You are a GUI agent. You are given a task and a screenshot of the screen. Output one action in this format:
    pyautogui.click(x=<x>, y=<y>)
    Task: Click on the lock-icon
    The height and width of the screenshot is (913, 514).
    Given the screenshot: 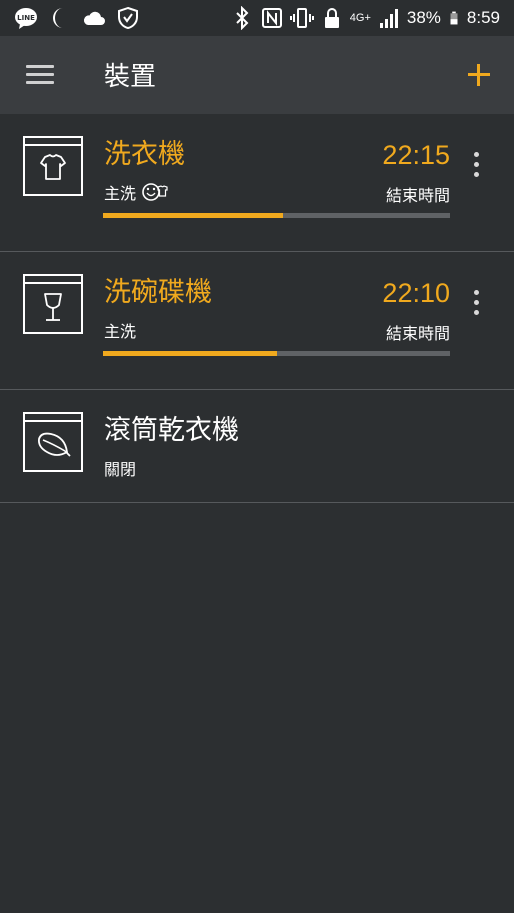 What is the action you would take?
    pyautogui.click(x=331, y=18)
    